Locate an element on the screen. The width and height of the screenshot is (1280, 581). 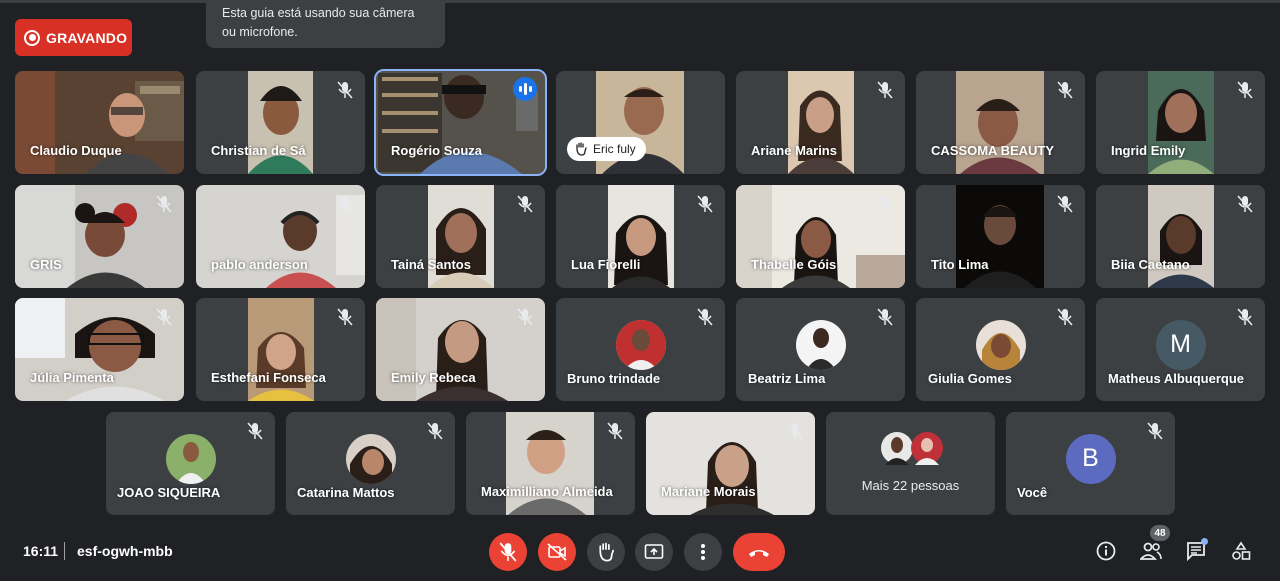
participant-name: Giulia Gomes is located at coordinates (970, 378).